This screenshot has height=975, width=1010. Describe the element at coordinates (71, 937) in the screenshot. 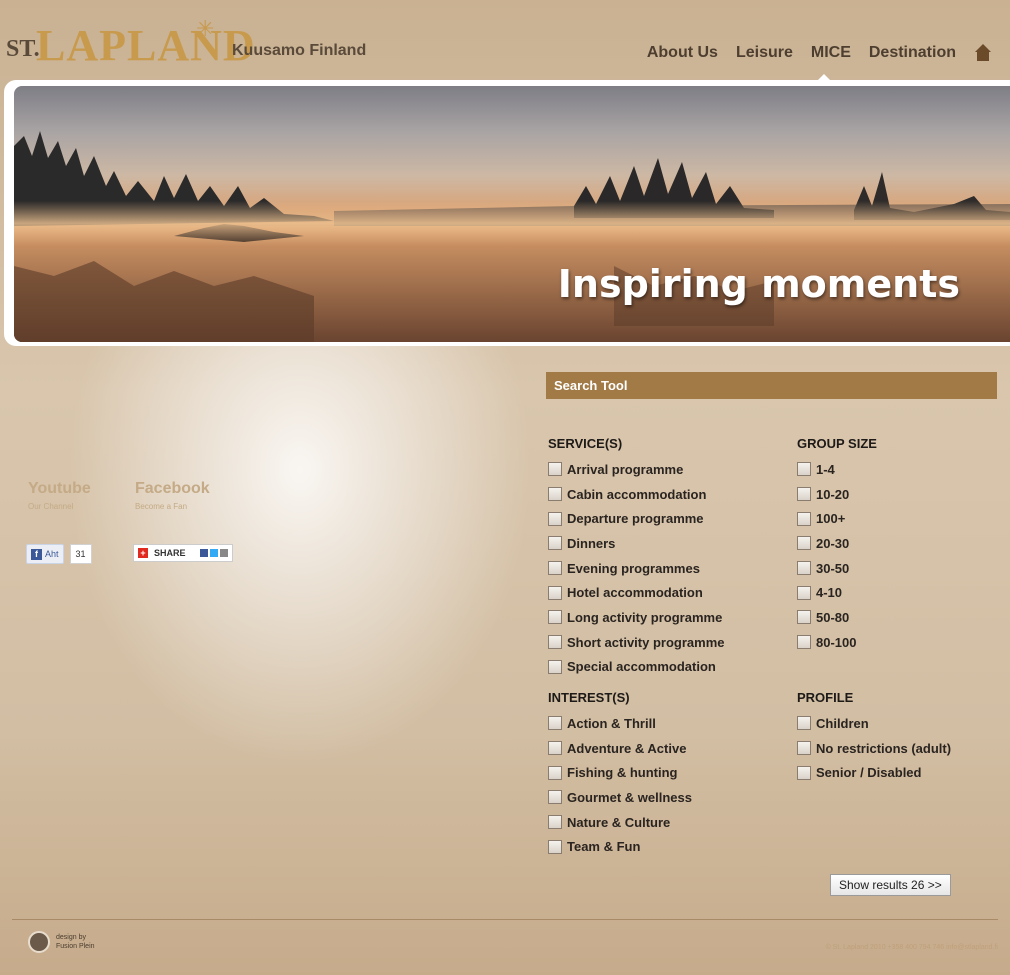

I see `design-by-label: design by` at that location.